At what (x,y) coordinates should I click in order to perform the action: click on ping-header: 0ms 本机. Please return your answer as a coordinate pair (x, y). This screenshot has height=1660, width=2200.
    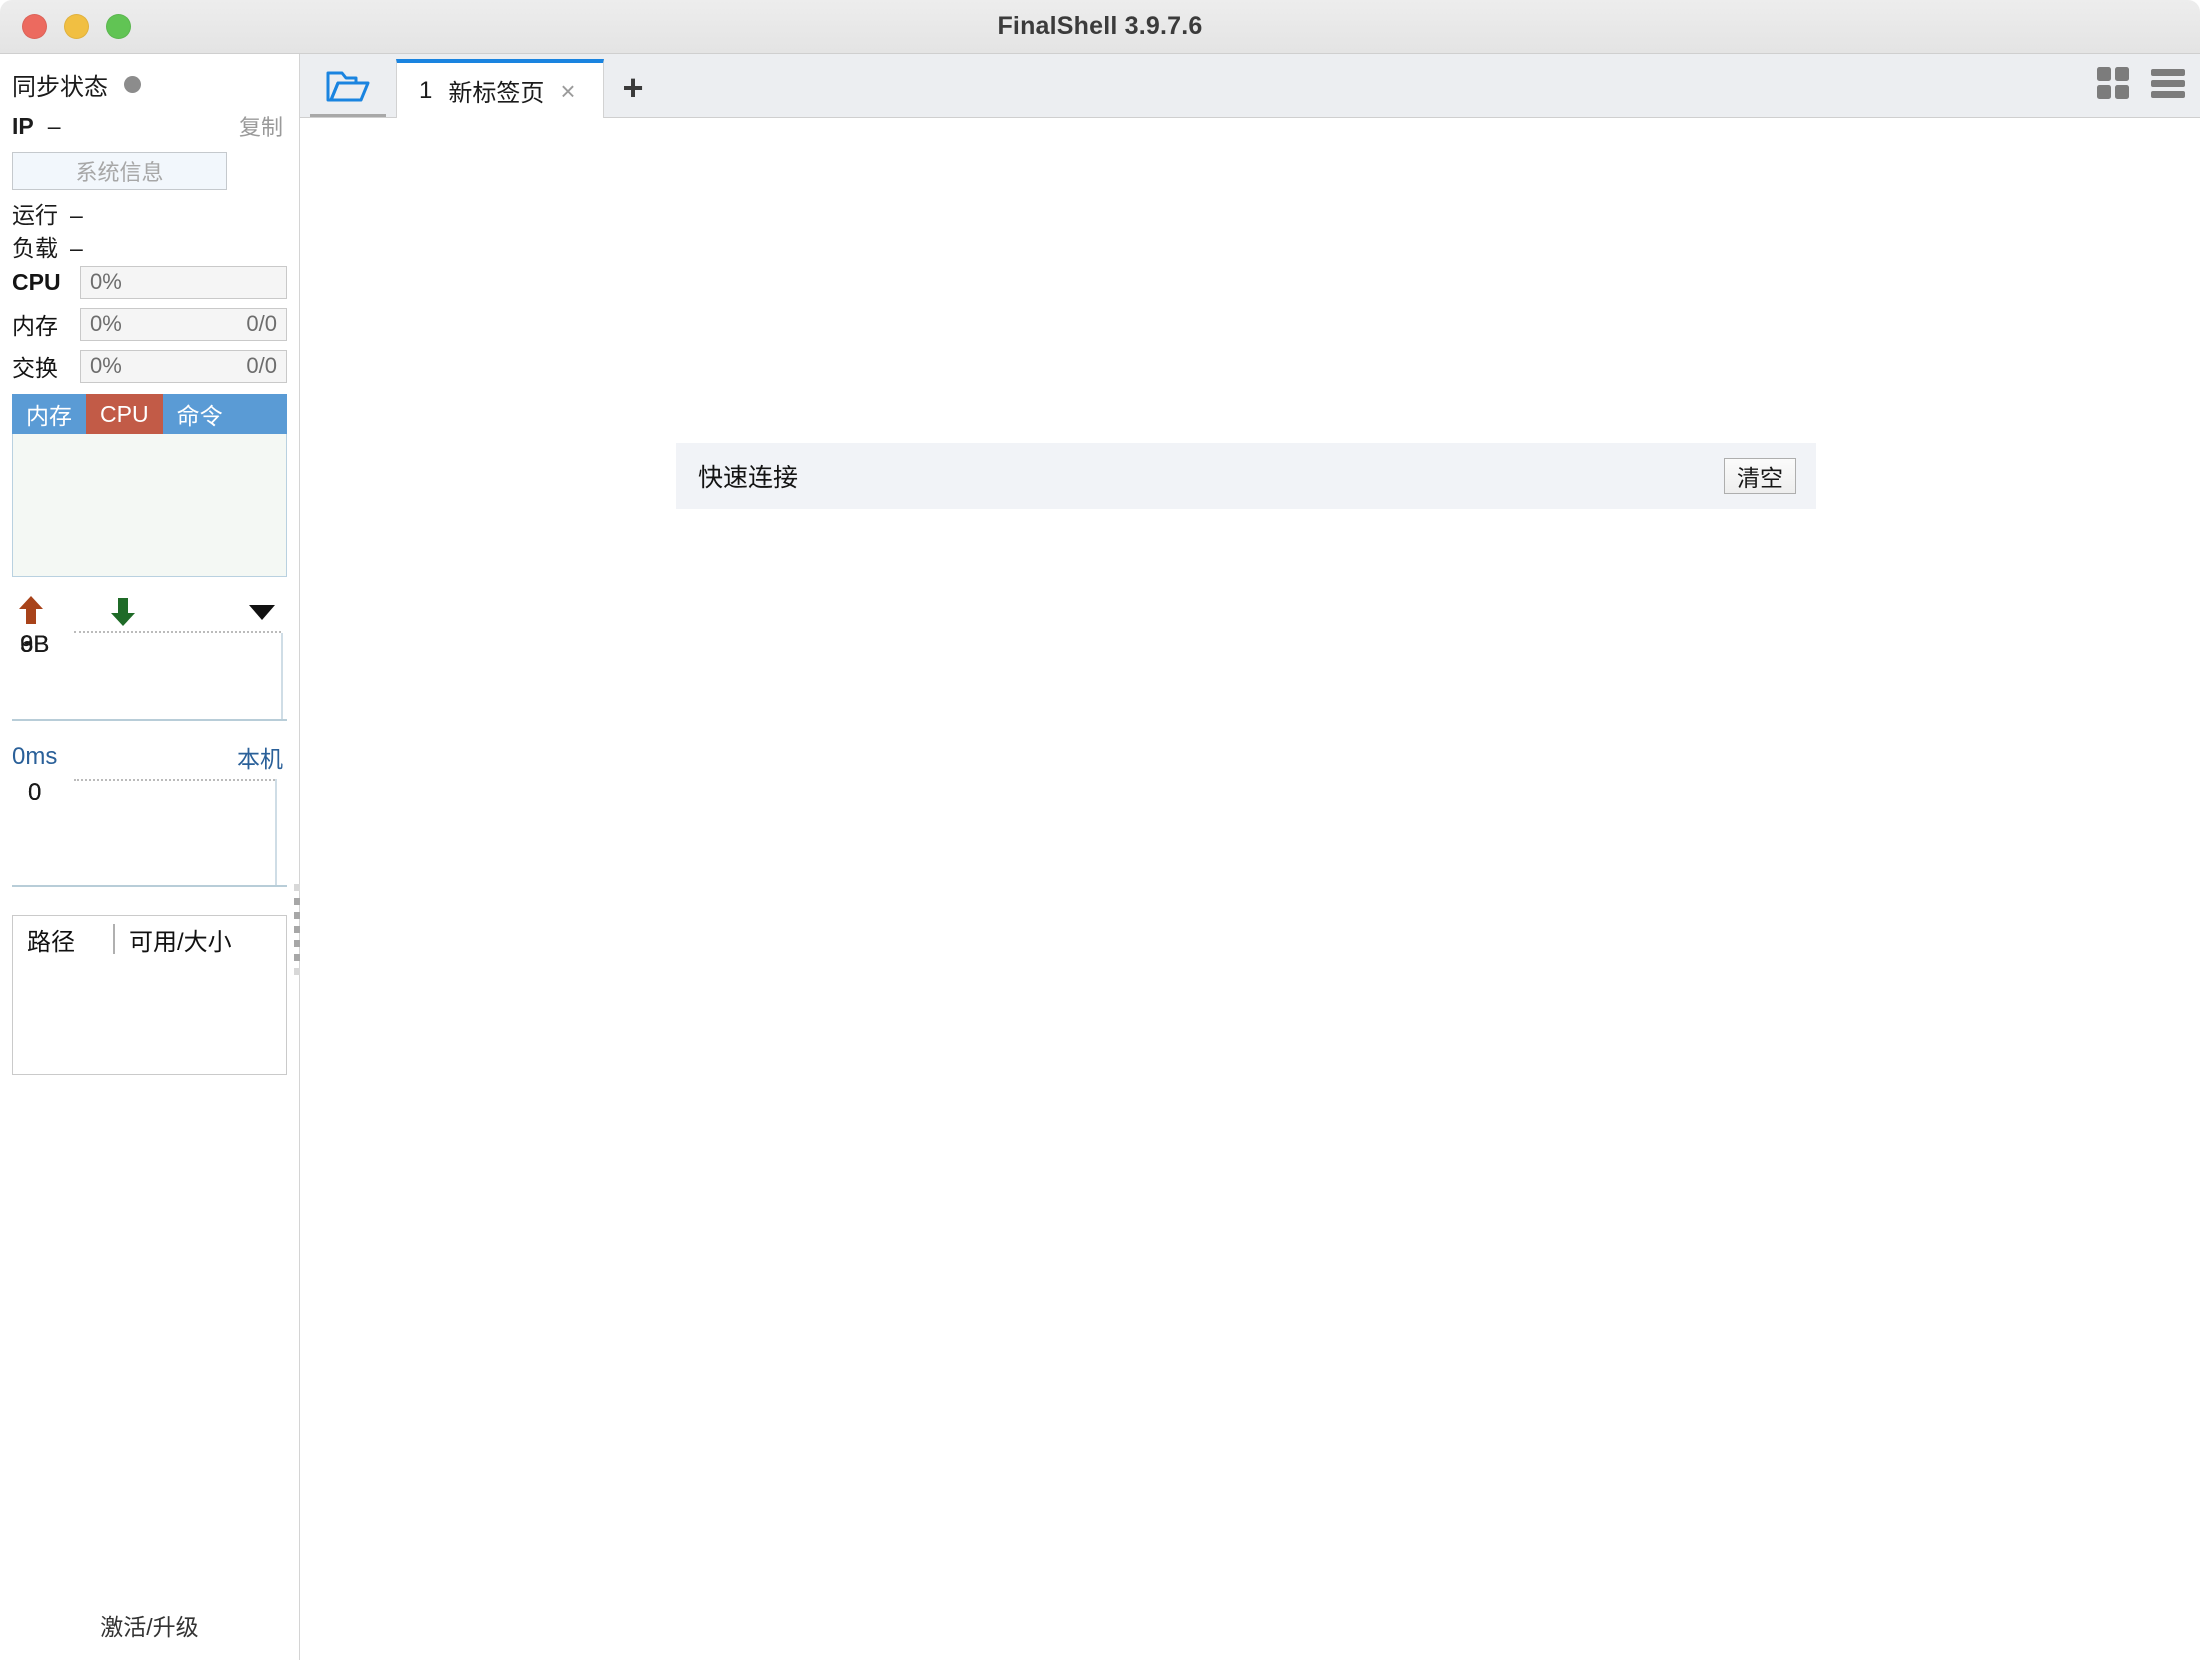
    Looking at the image, I should click on (149, 757).